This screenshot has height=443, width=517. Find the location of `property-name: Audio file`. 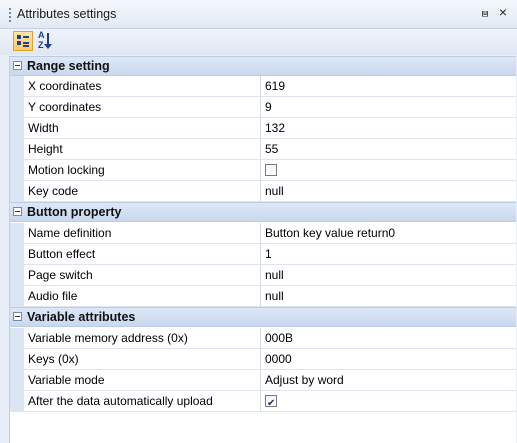

property-name: Audio file is located at coordinates (142, 296).